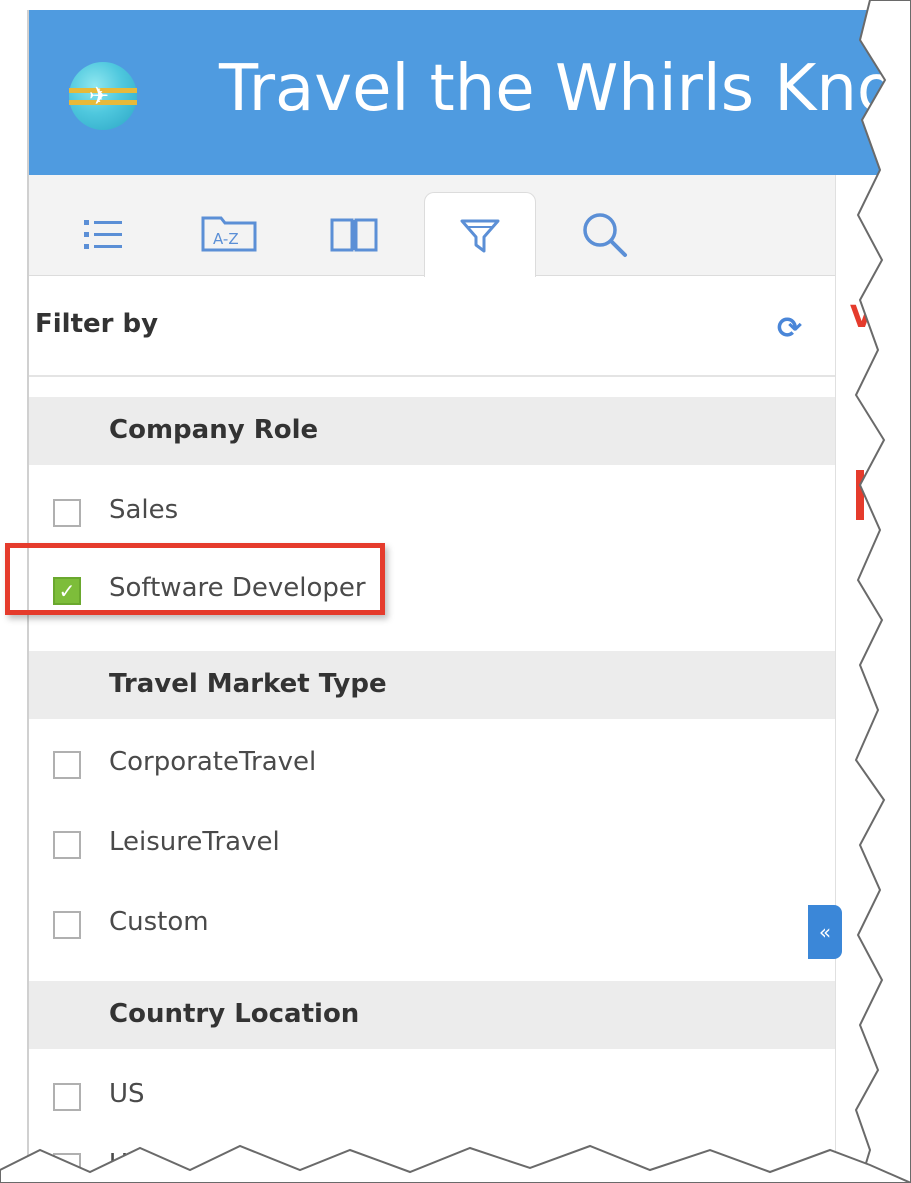 Image resolution: width=911 pixels, height=1183 pixels. Describe the element at coordinates (432, 685) in the screenshot. I see `filter-group-travel-market-type: Travel Market Type` at that location.